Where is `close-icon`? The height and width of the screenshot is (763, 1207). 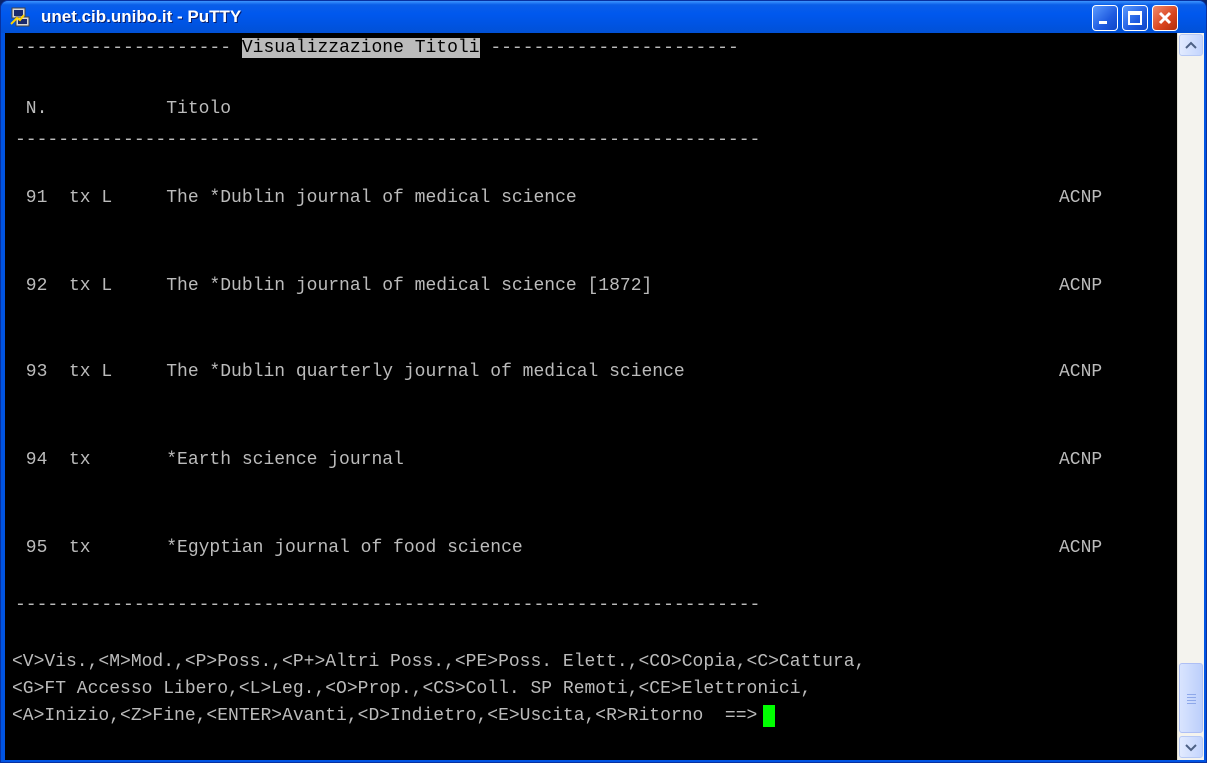
close-icon is located at coordinates (1165, 18).